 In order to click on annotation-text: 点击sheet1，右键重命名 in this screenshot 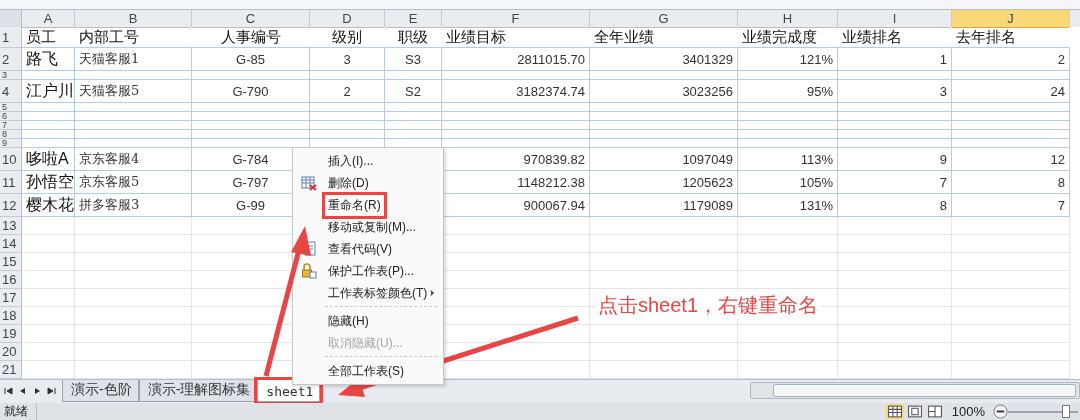, I will do `click(708, 305)`.